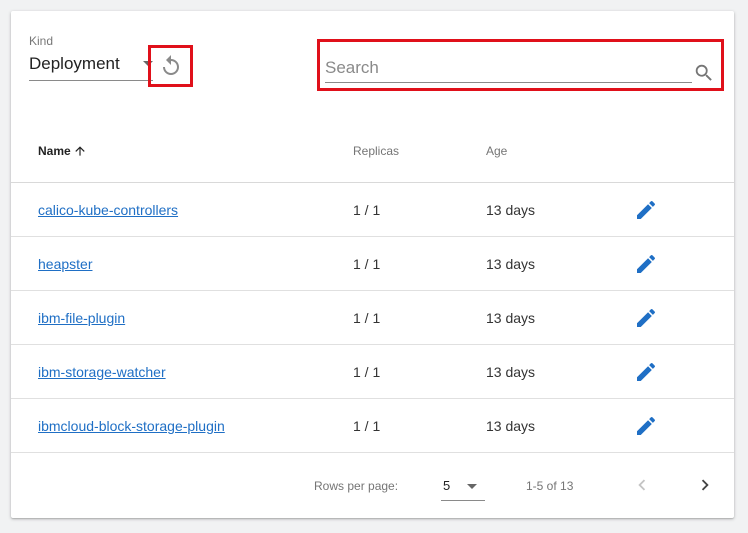  I want to click on table-row: heapster 1 / 1 13 days, so click(372, 264).